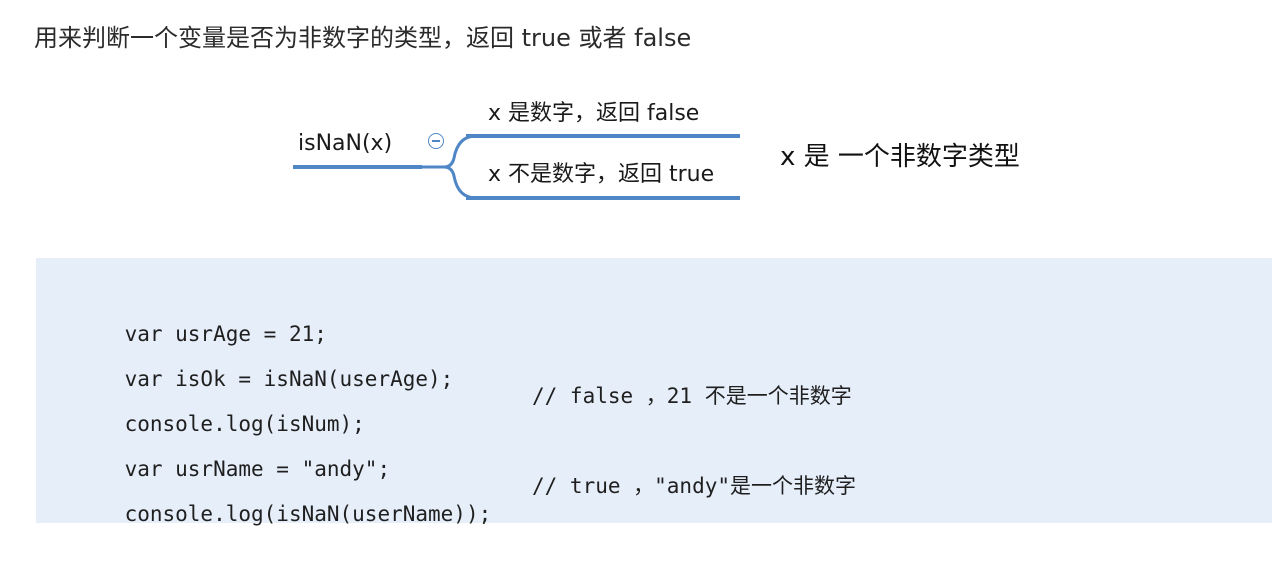 The image size is (1272, 584). What do you see at coordinates (436, 141) in the screenshot?
I see `collapse-minus-icon` at bounding box center [436, 141].